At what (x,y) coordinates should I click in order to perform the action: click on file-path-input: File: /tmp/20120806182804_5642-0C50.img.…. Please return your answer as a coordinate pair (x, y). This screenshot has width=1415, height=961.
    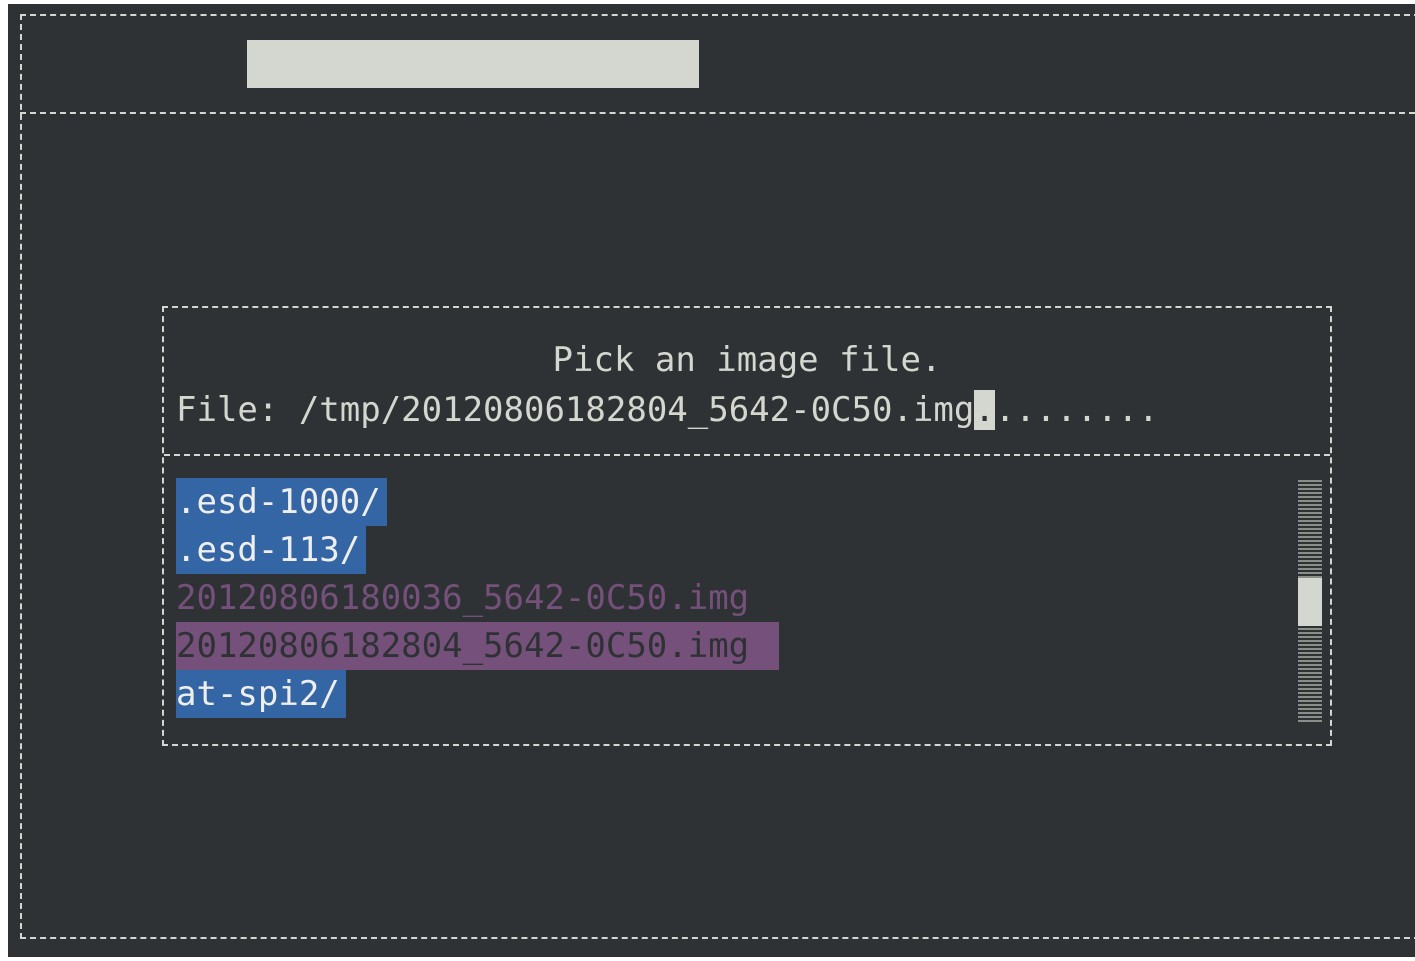
    Looking at the image, I should click on (667, 410).